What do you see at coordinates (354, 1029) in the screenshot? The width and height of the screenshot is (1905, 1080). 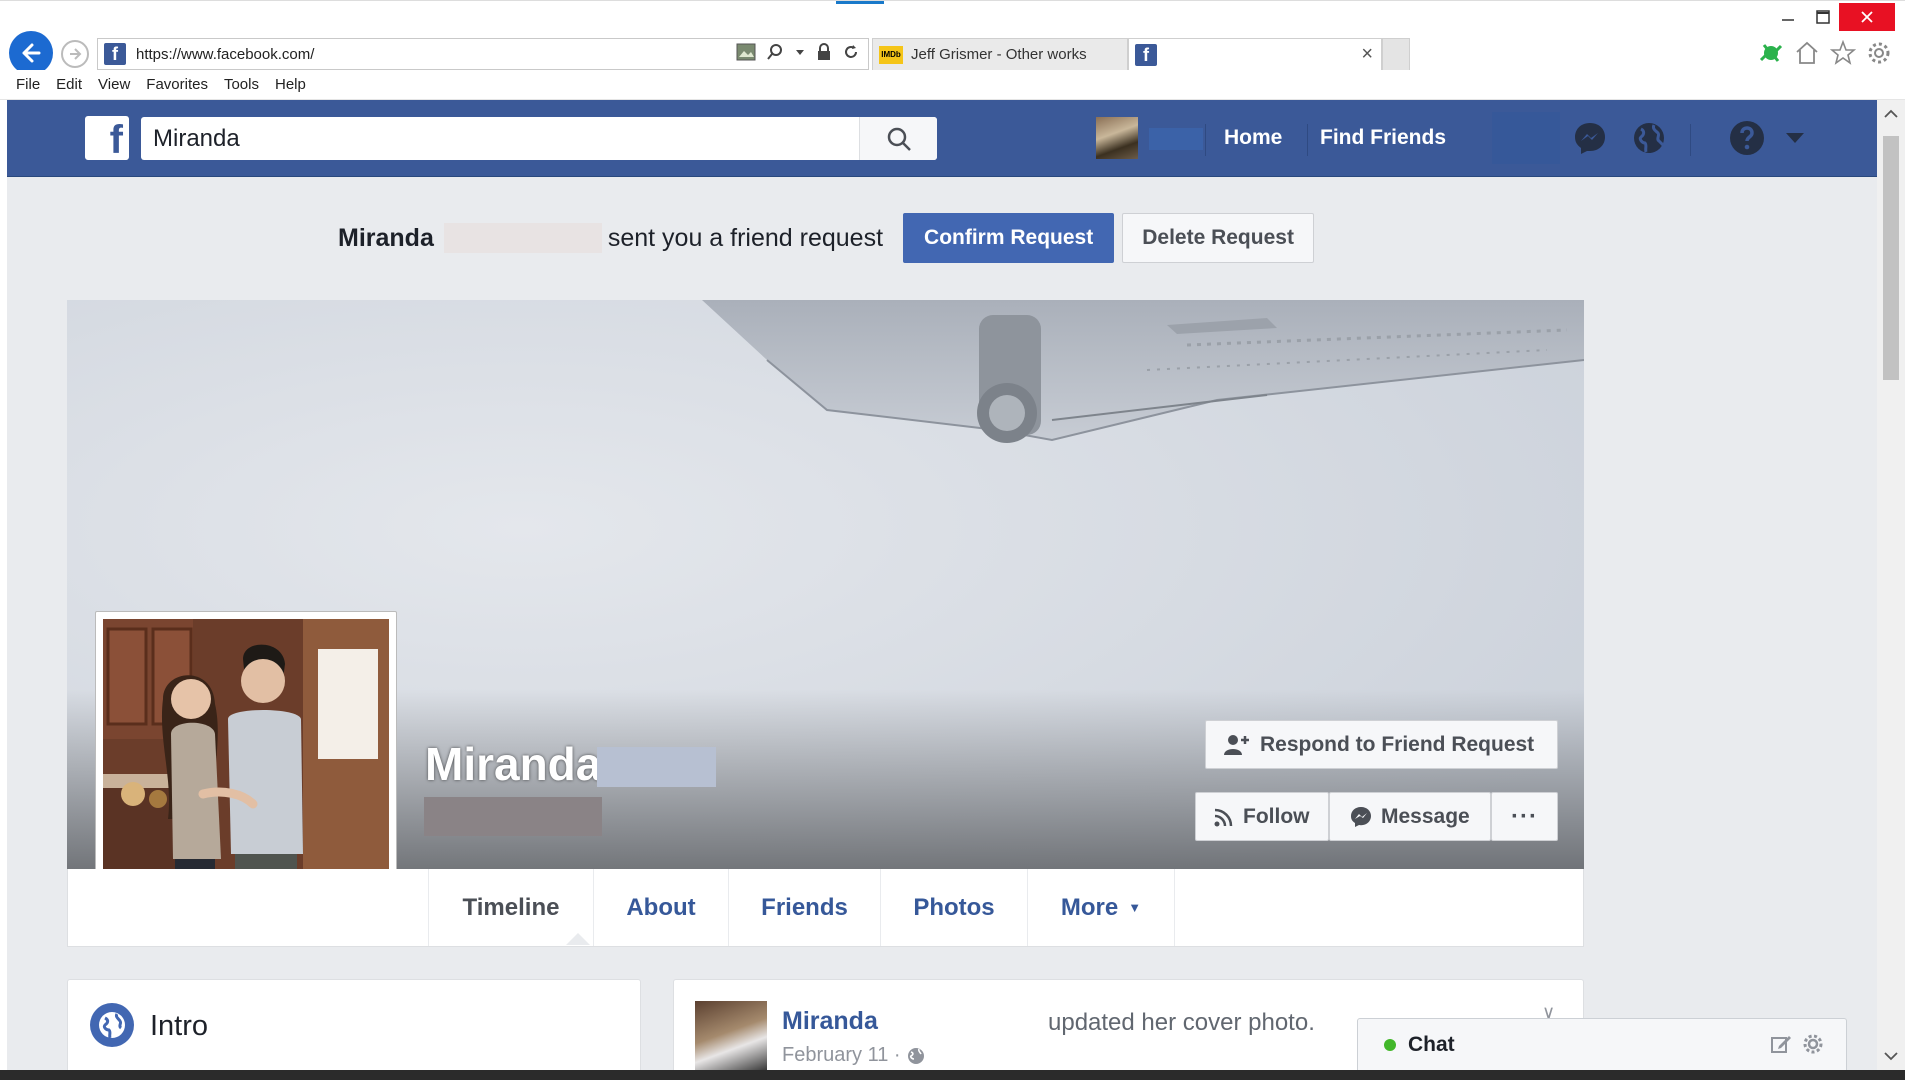 I see `intro-card: Intro` at bounding box center [354, 1029].